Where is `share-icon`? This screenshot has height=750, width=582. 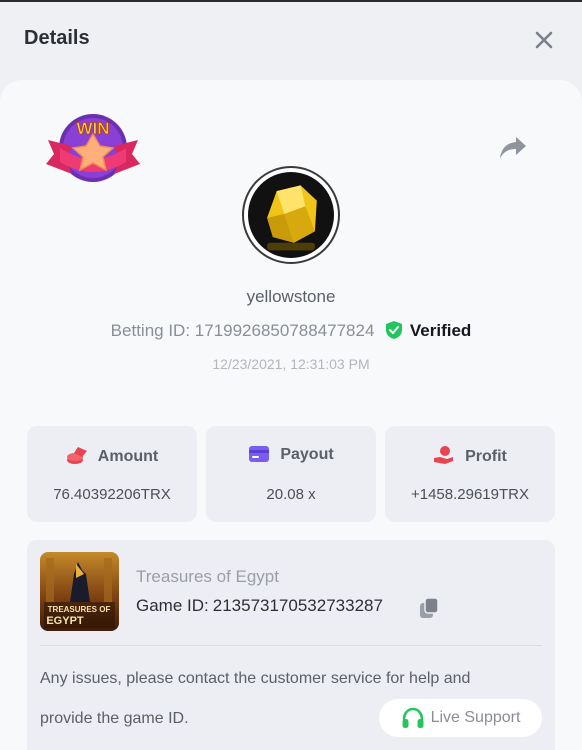
share-icon is located at coordinates (513, 148).